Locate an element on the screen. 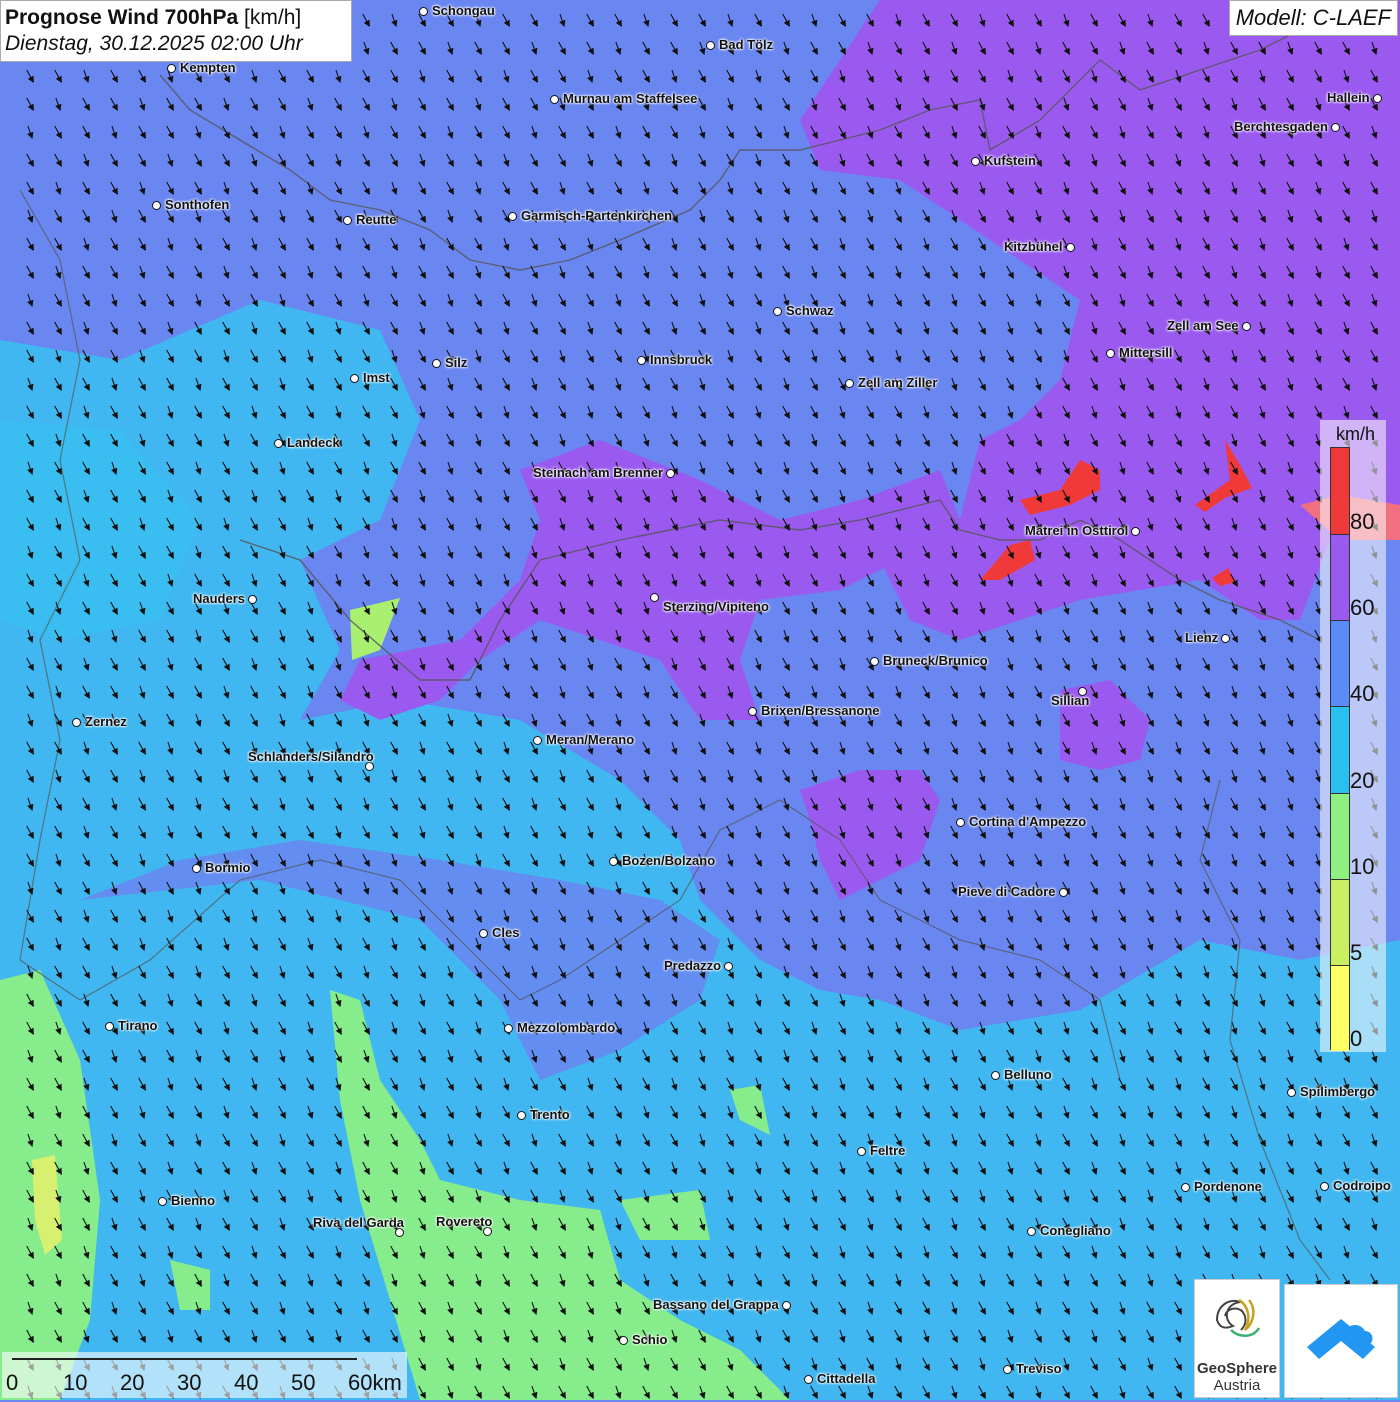  legend-tick-label: 40 is located at coordinates (1362, 694).